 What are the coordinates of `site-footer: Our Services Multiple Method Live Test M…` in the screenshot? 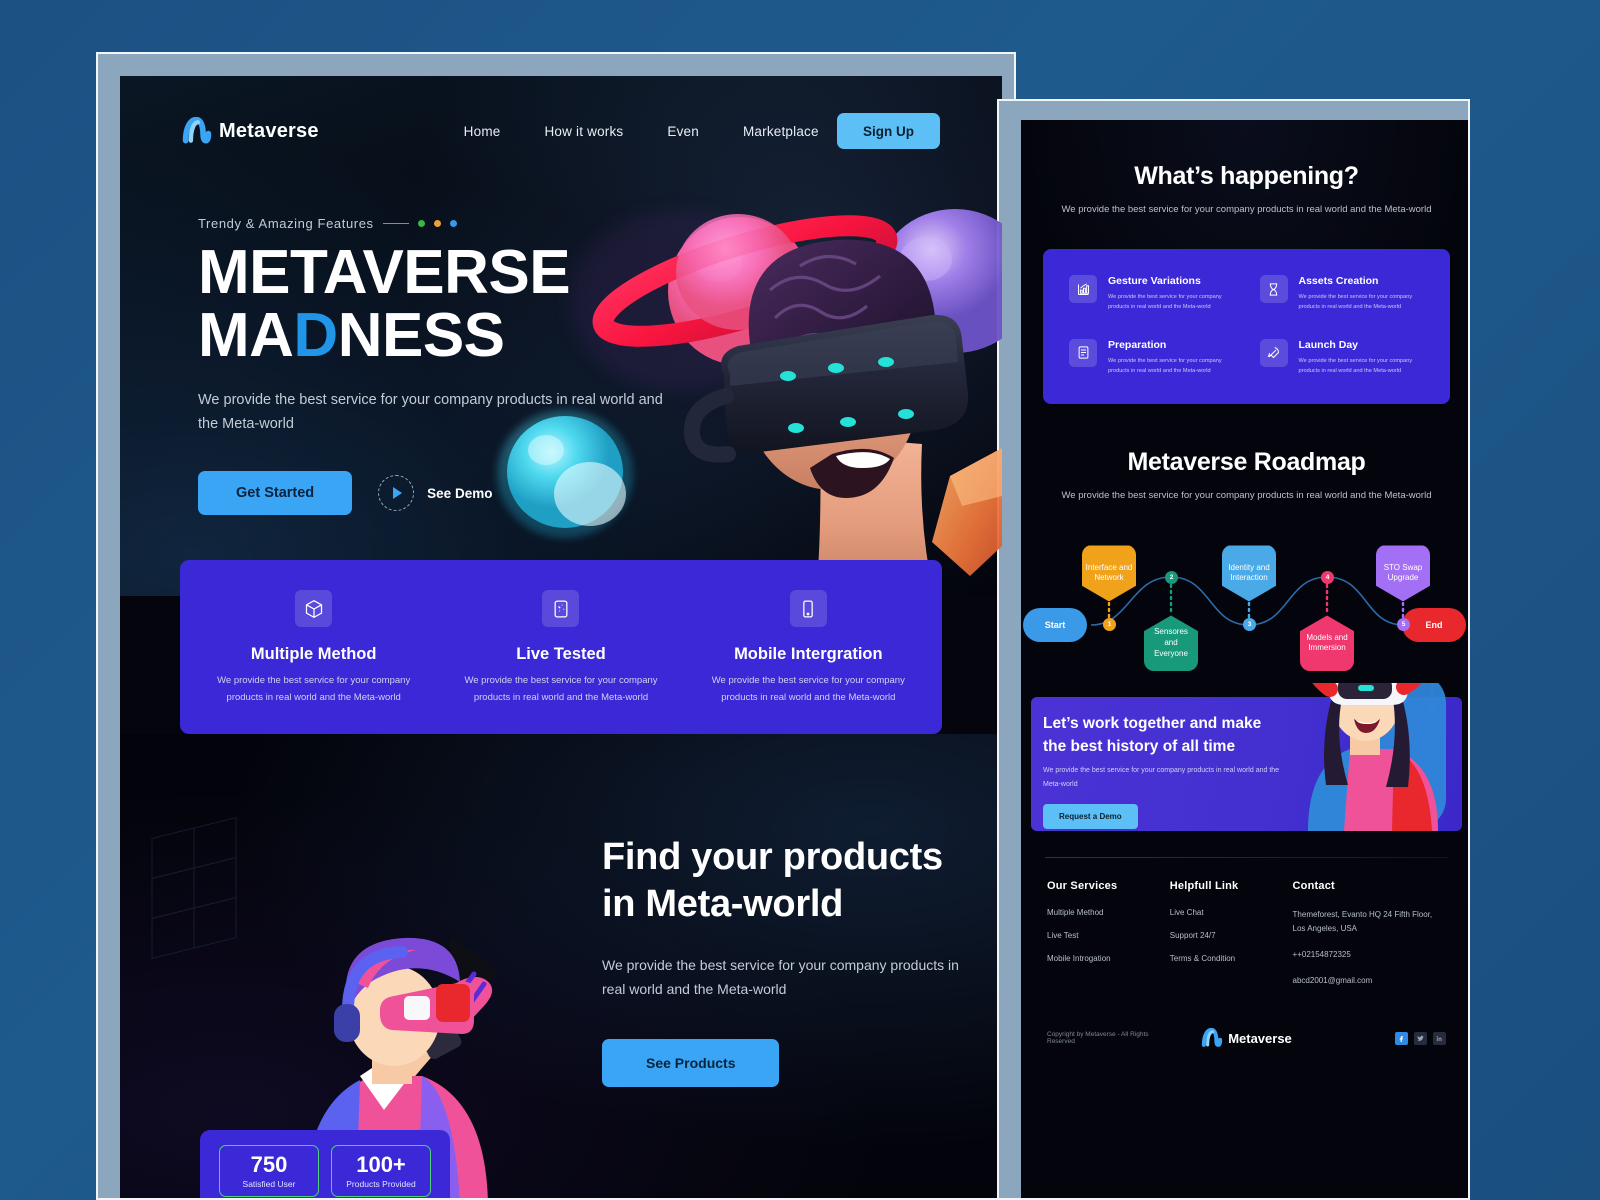 It's located at (1244, 940).